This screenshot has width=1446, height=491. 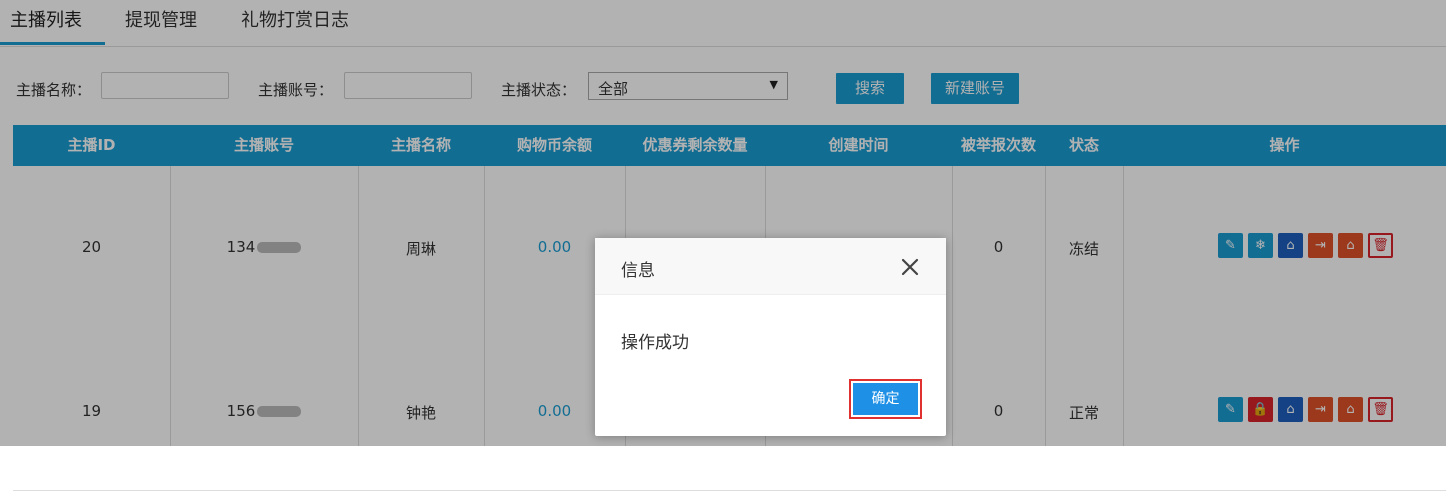 I want to click on dialog-message: 操作成功, so click(x=655, y=343).